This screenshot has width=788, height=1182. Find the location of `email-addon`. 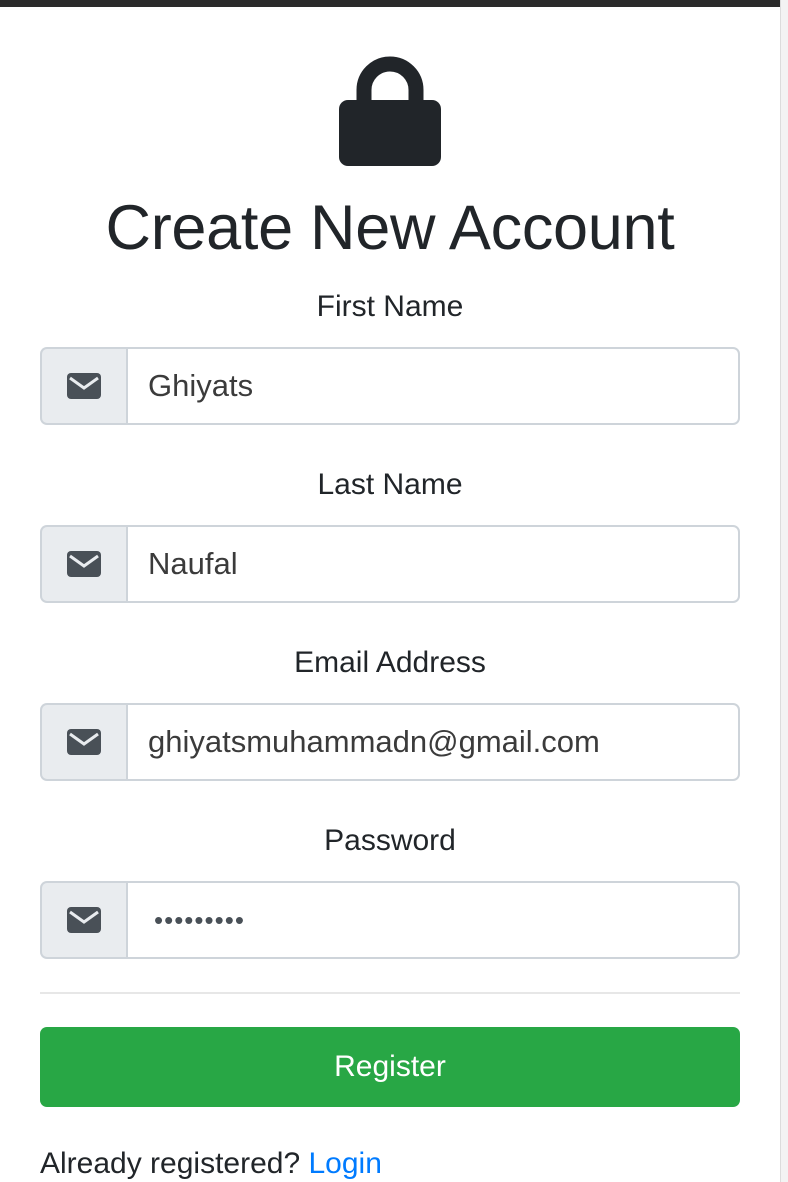

email-addon is located at coordinates (83, 742).